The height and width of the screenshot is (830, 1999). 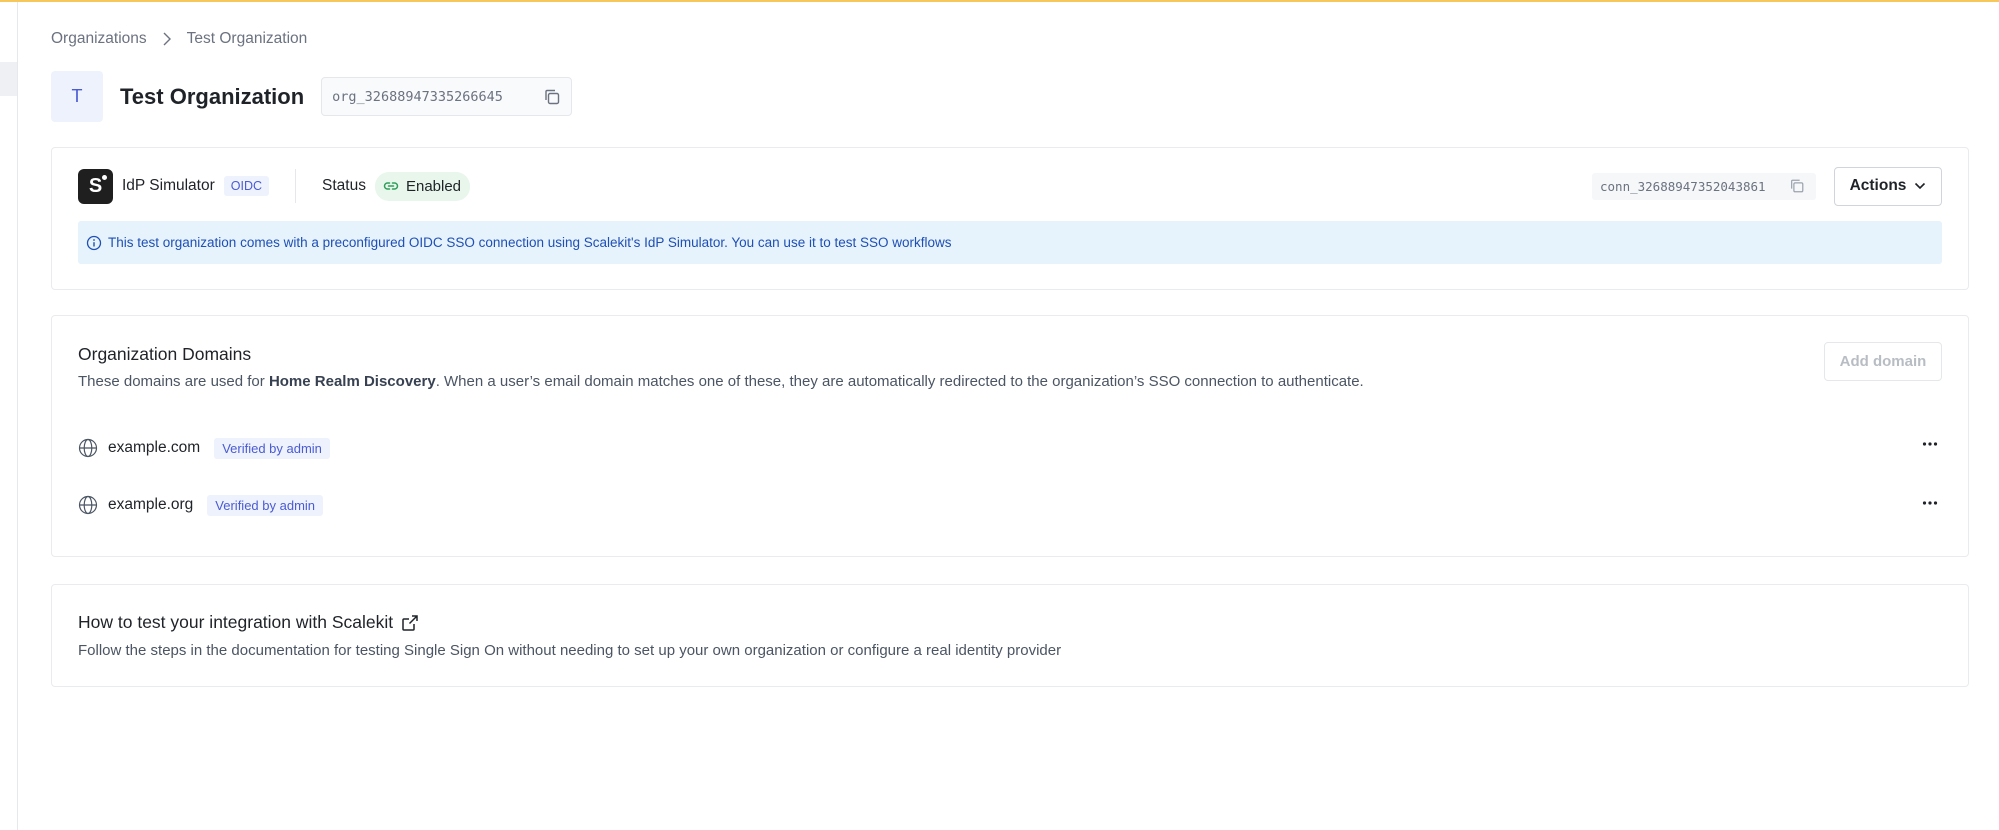 I want to click on idp-simulator-logo: S, so click(x=95, y=186).